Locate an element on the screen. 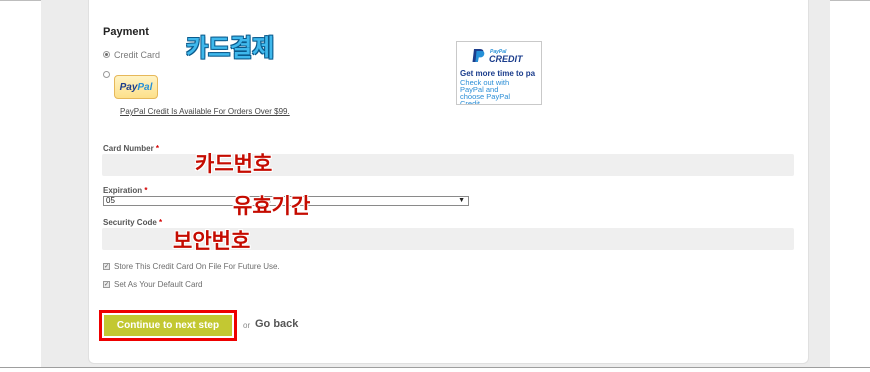  paypal-credit-tagline: Get more time to pa is located at coordinates (498, 73).